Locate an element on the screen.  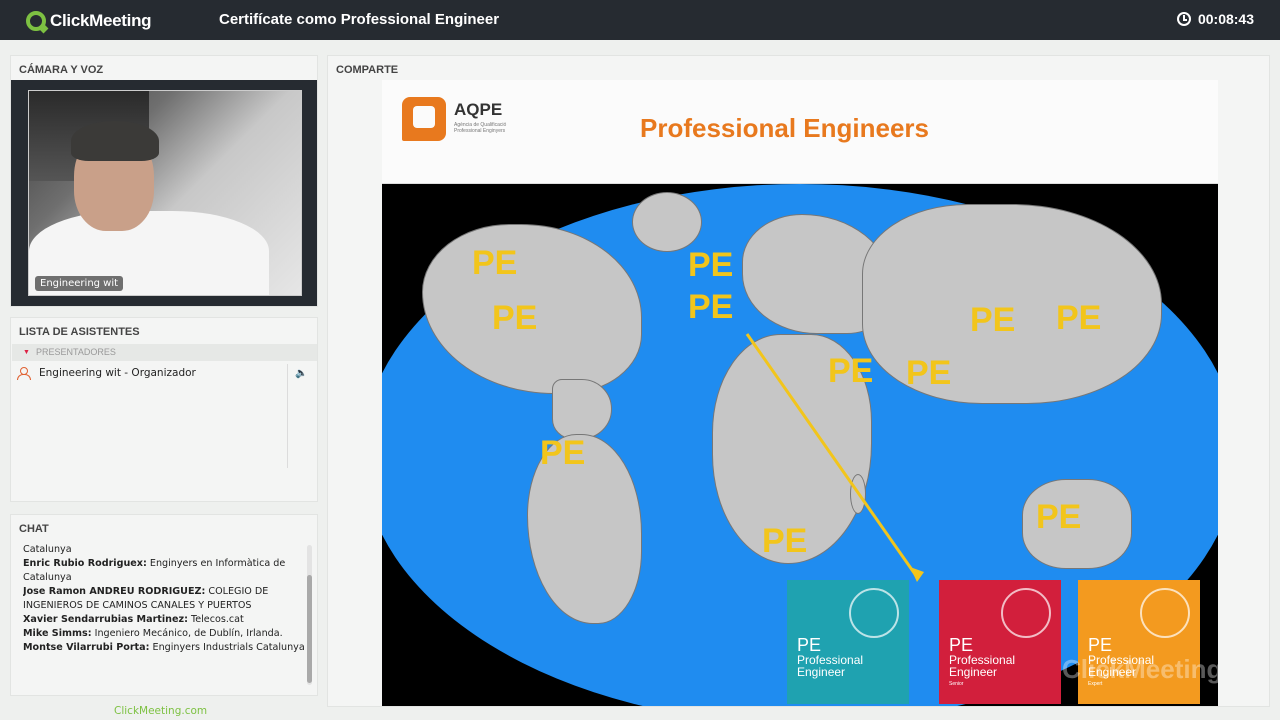
pe-label-middle-east: PE is located at coordinates (851, 371).